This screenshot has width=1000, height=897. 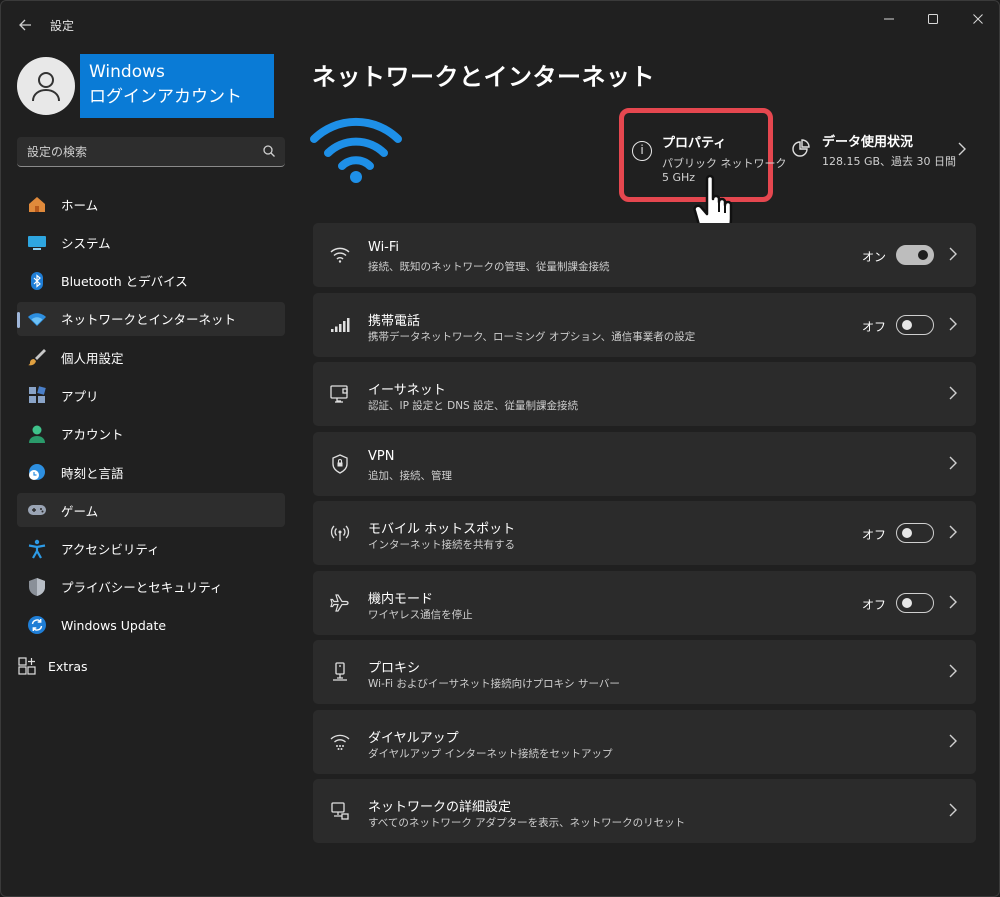 What do you see at coordinates (644, 255) in the screenshot?
I see `row-wifi: Wi-Fi 接続、既知のネットワークの管理、従量制課金接続 オン` at bounding box center [644, 255].